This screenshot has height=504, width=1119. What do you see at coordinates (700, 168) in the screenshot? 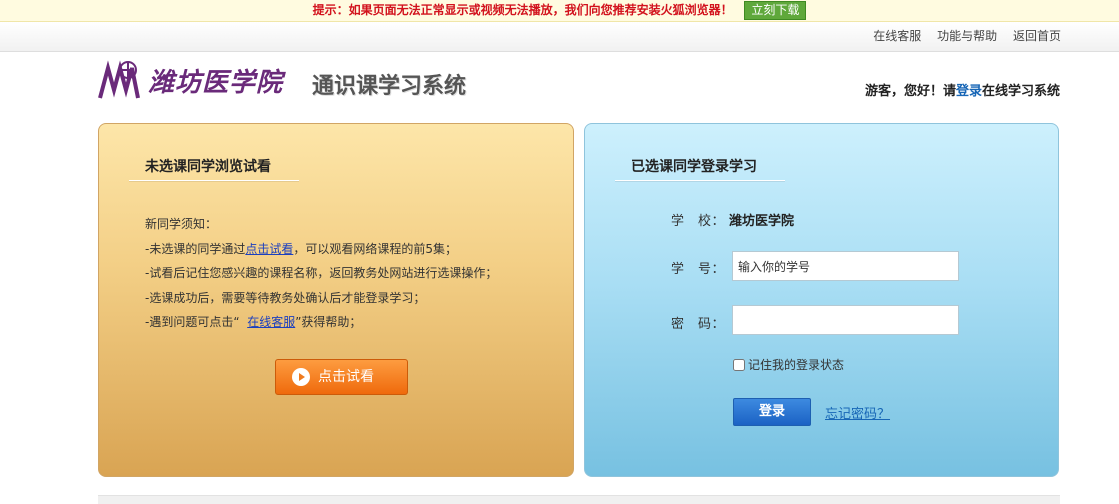
I see `login-panel-title: 已选课同学登录学习` at bounding box center [700, 168].